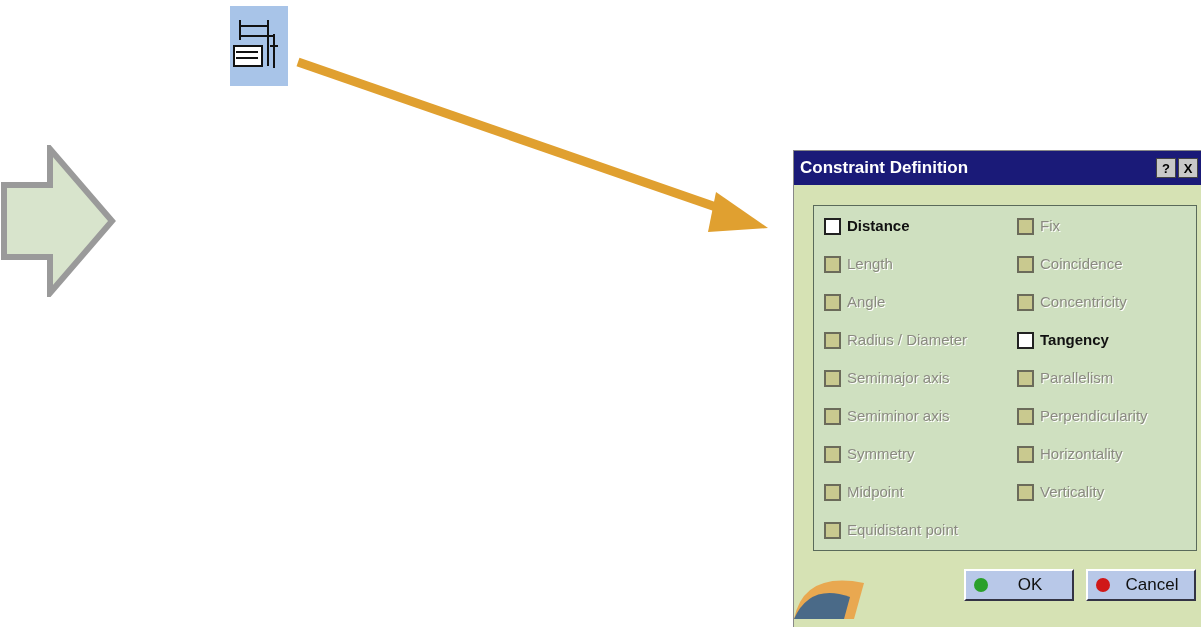 This screenshot has width=1201, height=627. What do you see at coordinates (58, 221) in the screenshot?
I see `right-arrow-icon` at bounding box center [58, 221].